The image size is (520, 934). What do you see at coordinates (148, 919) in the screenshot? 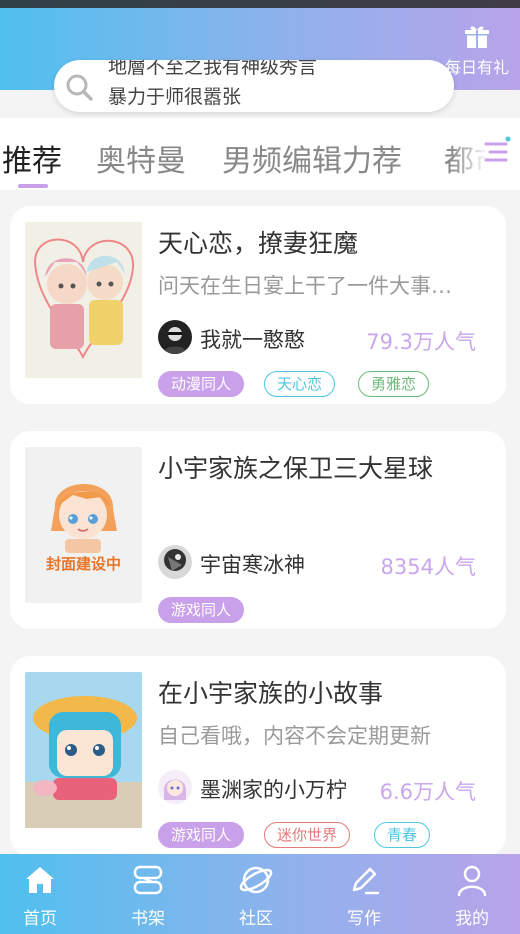
I see `nav-bookshelf-label: 书架` at bounding box center [148, 919].